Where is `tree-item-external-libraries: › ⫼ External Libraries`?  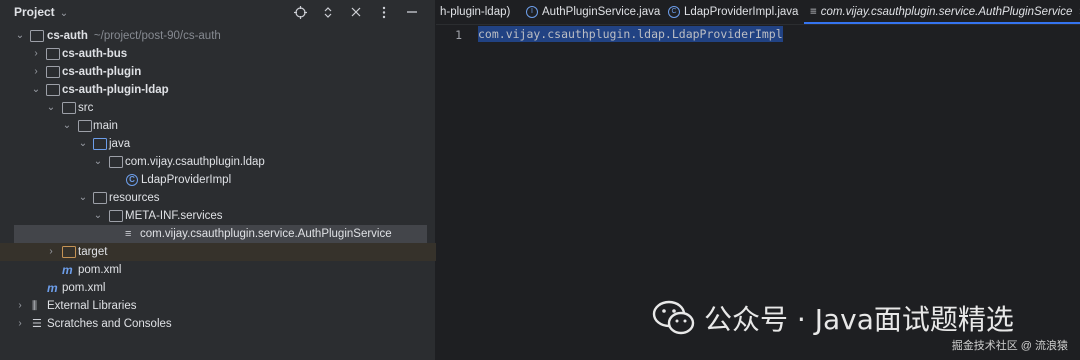 tree-item-external-libraries: › ⫼ External Libraries is located at coordinates (218, 306).